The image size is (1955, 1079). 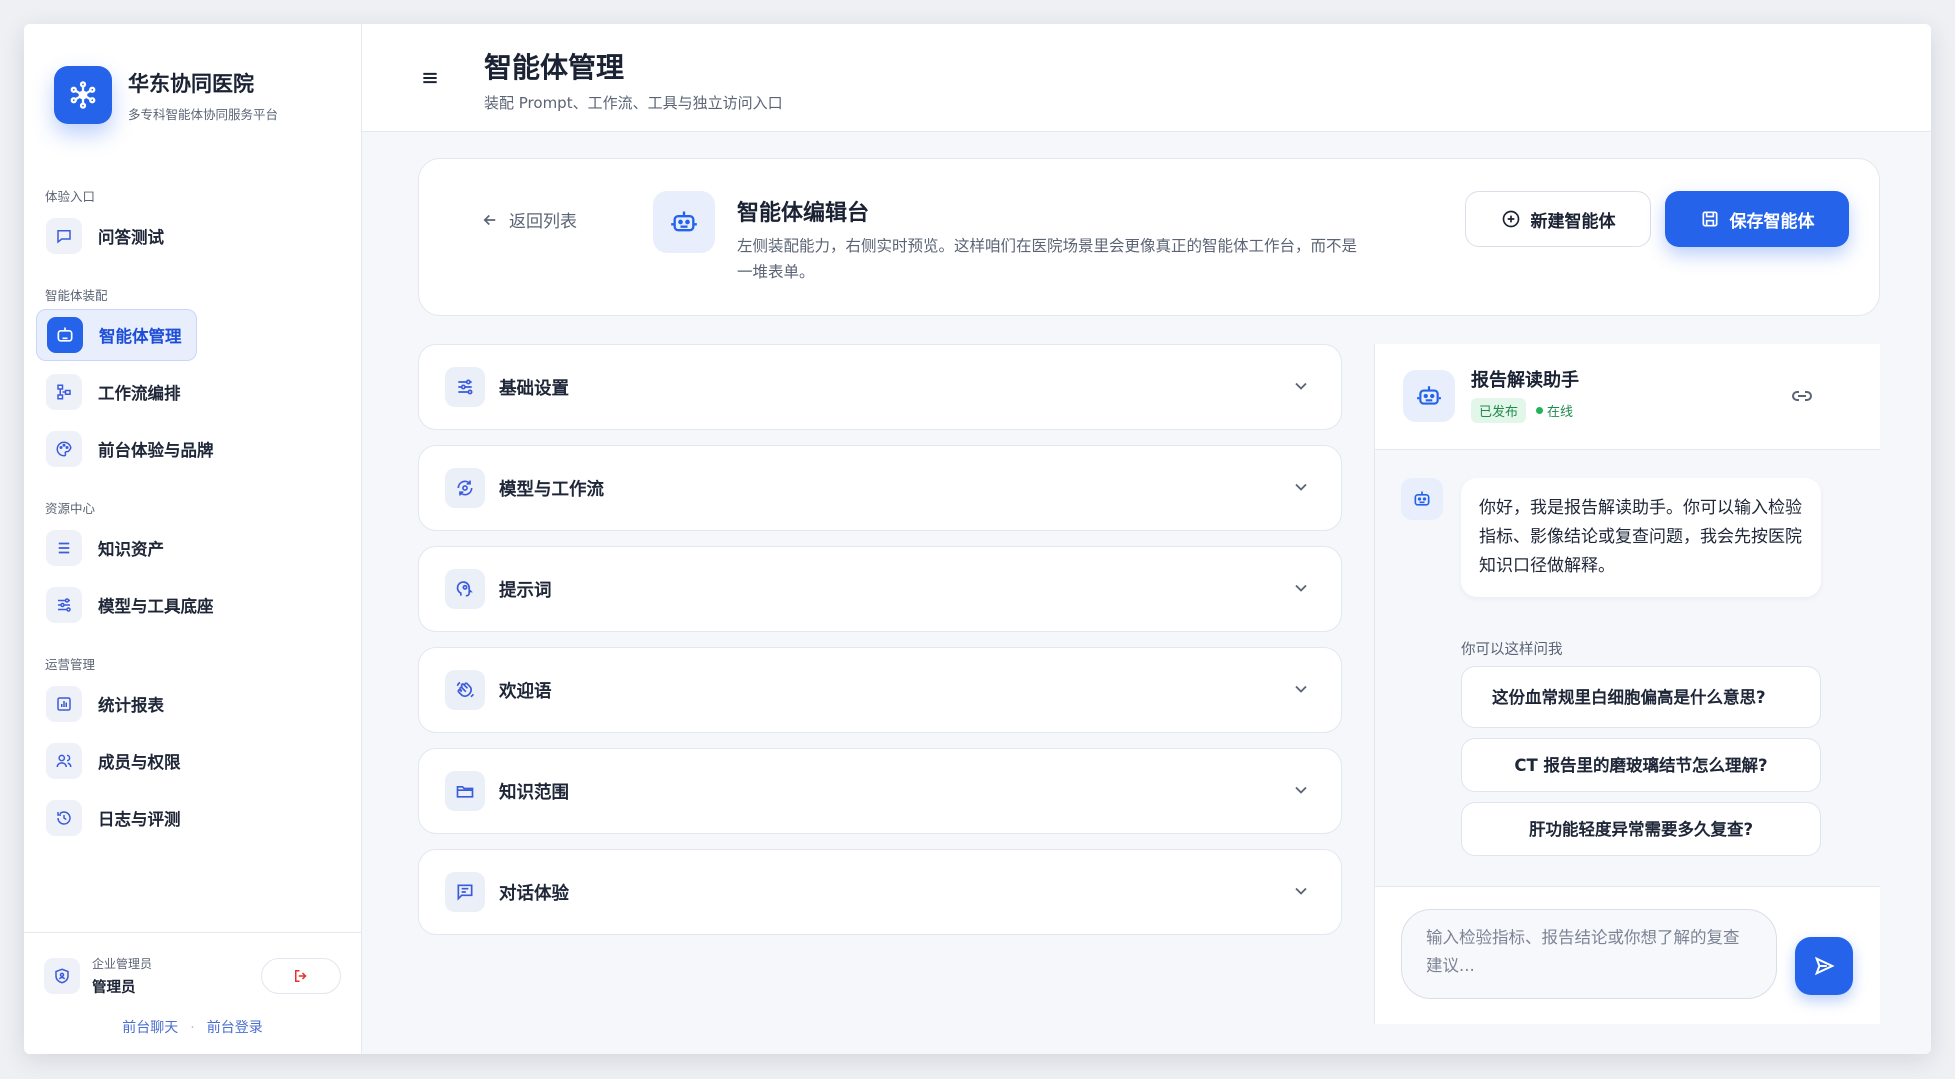 I want to click on preview-status: 已发布 在线, so click(x=1522, y=410).